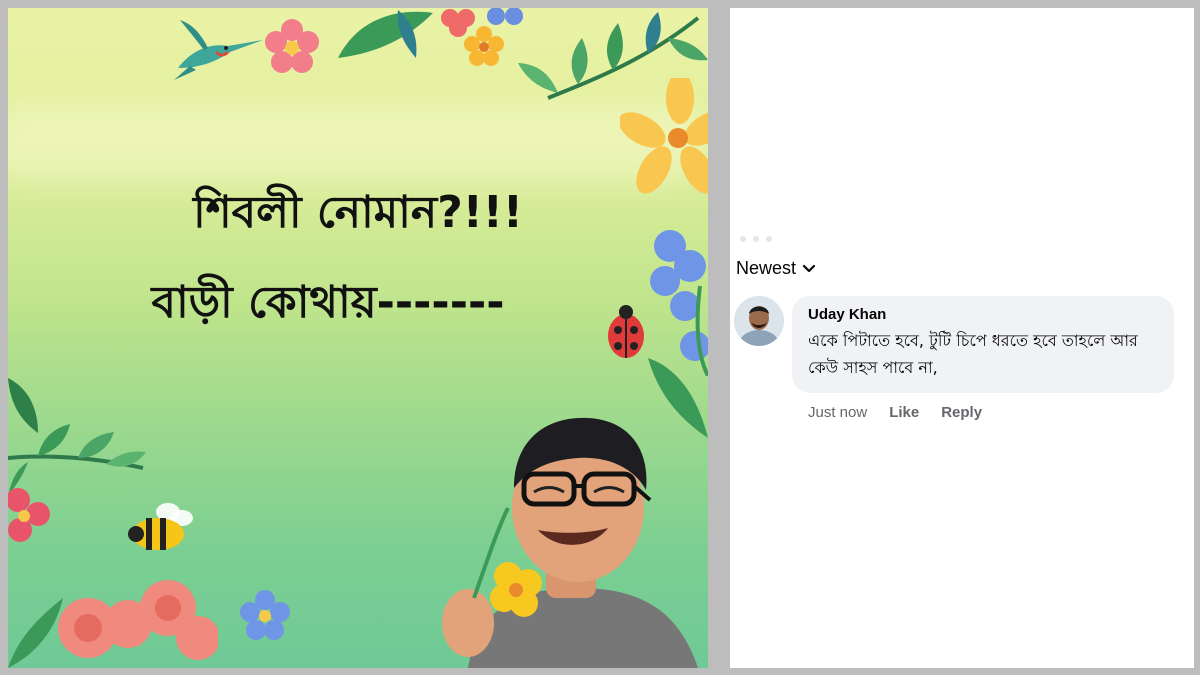  What do you see at coordinates (160, 526) in the screenshot?
I see `bee-icon` at bounding box center [160, 526].